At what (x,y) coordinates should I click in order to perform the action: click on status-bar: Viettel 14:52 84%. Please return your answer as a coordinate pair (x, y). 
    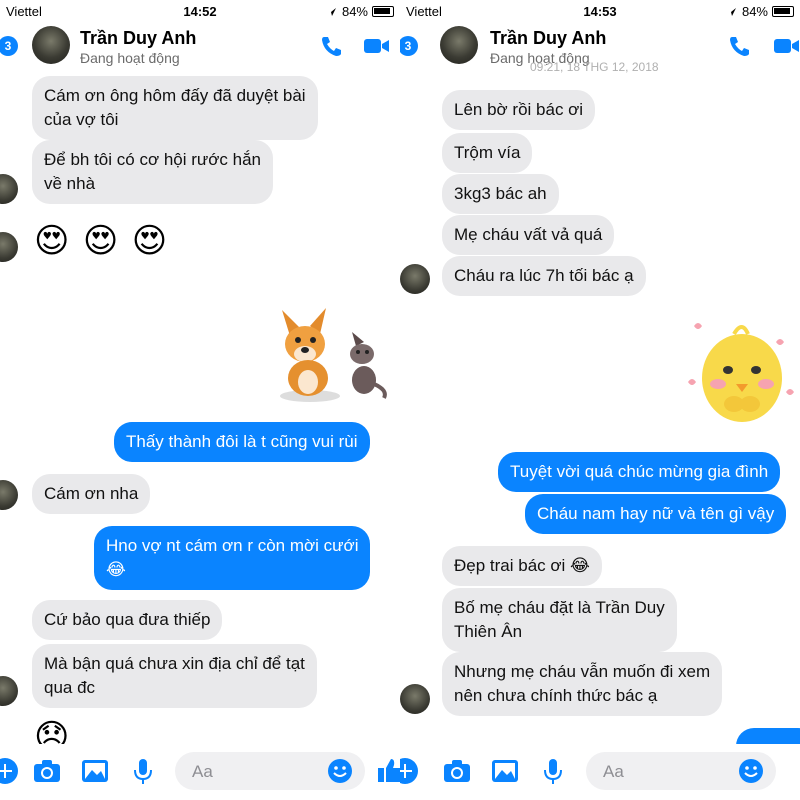
    Looking at the image, I should click on (200, 12).